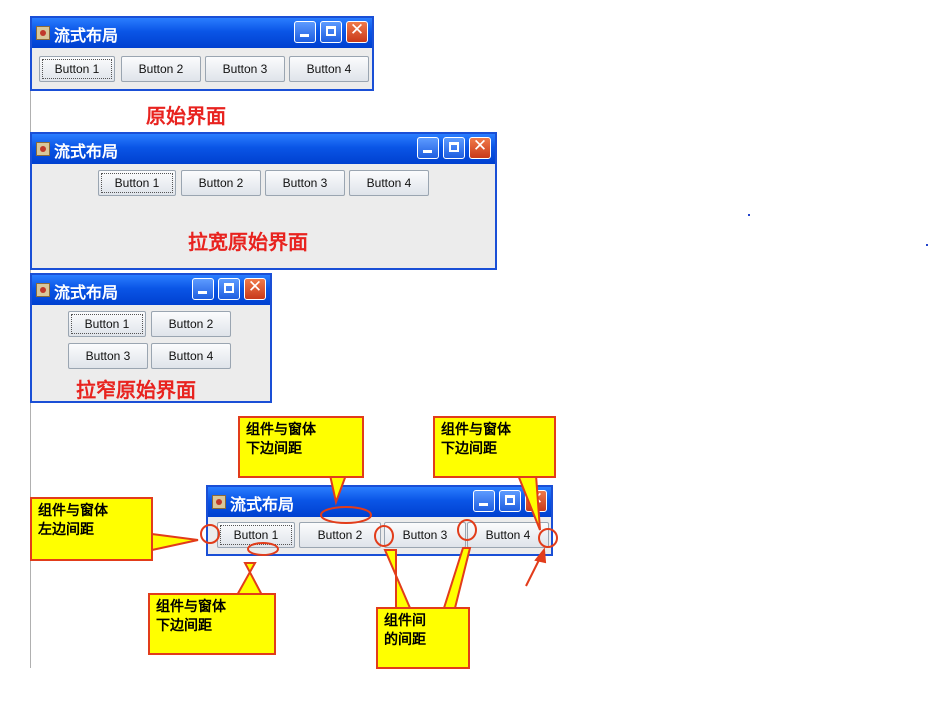 The width and height of the screenshot is (929, 702). What do you see at coordinates (91, 529) in the screenshot?
I see `callout-left-gap: 组件与窗体 左边间距` at bounding box center [91, 529].